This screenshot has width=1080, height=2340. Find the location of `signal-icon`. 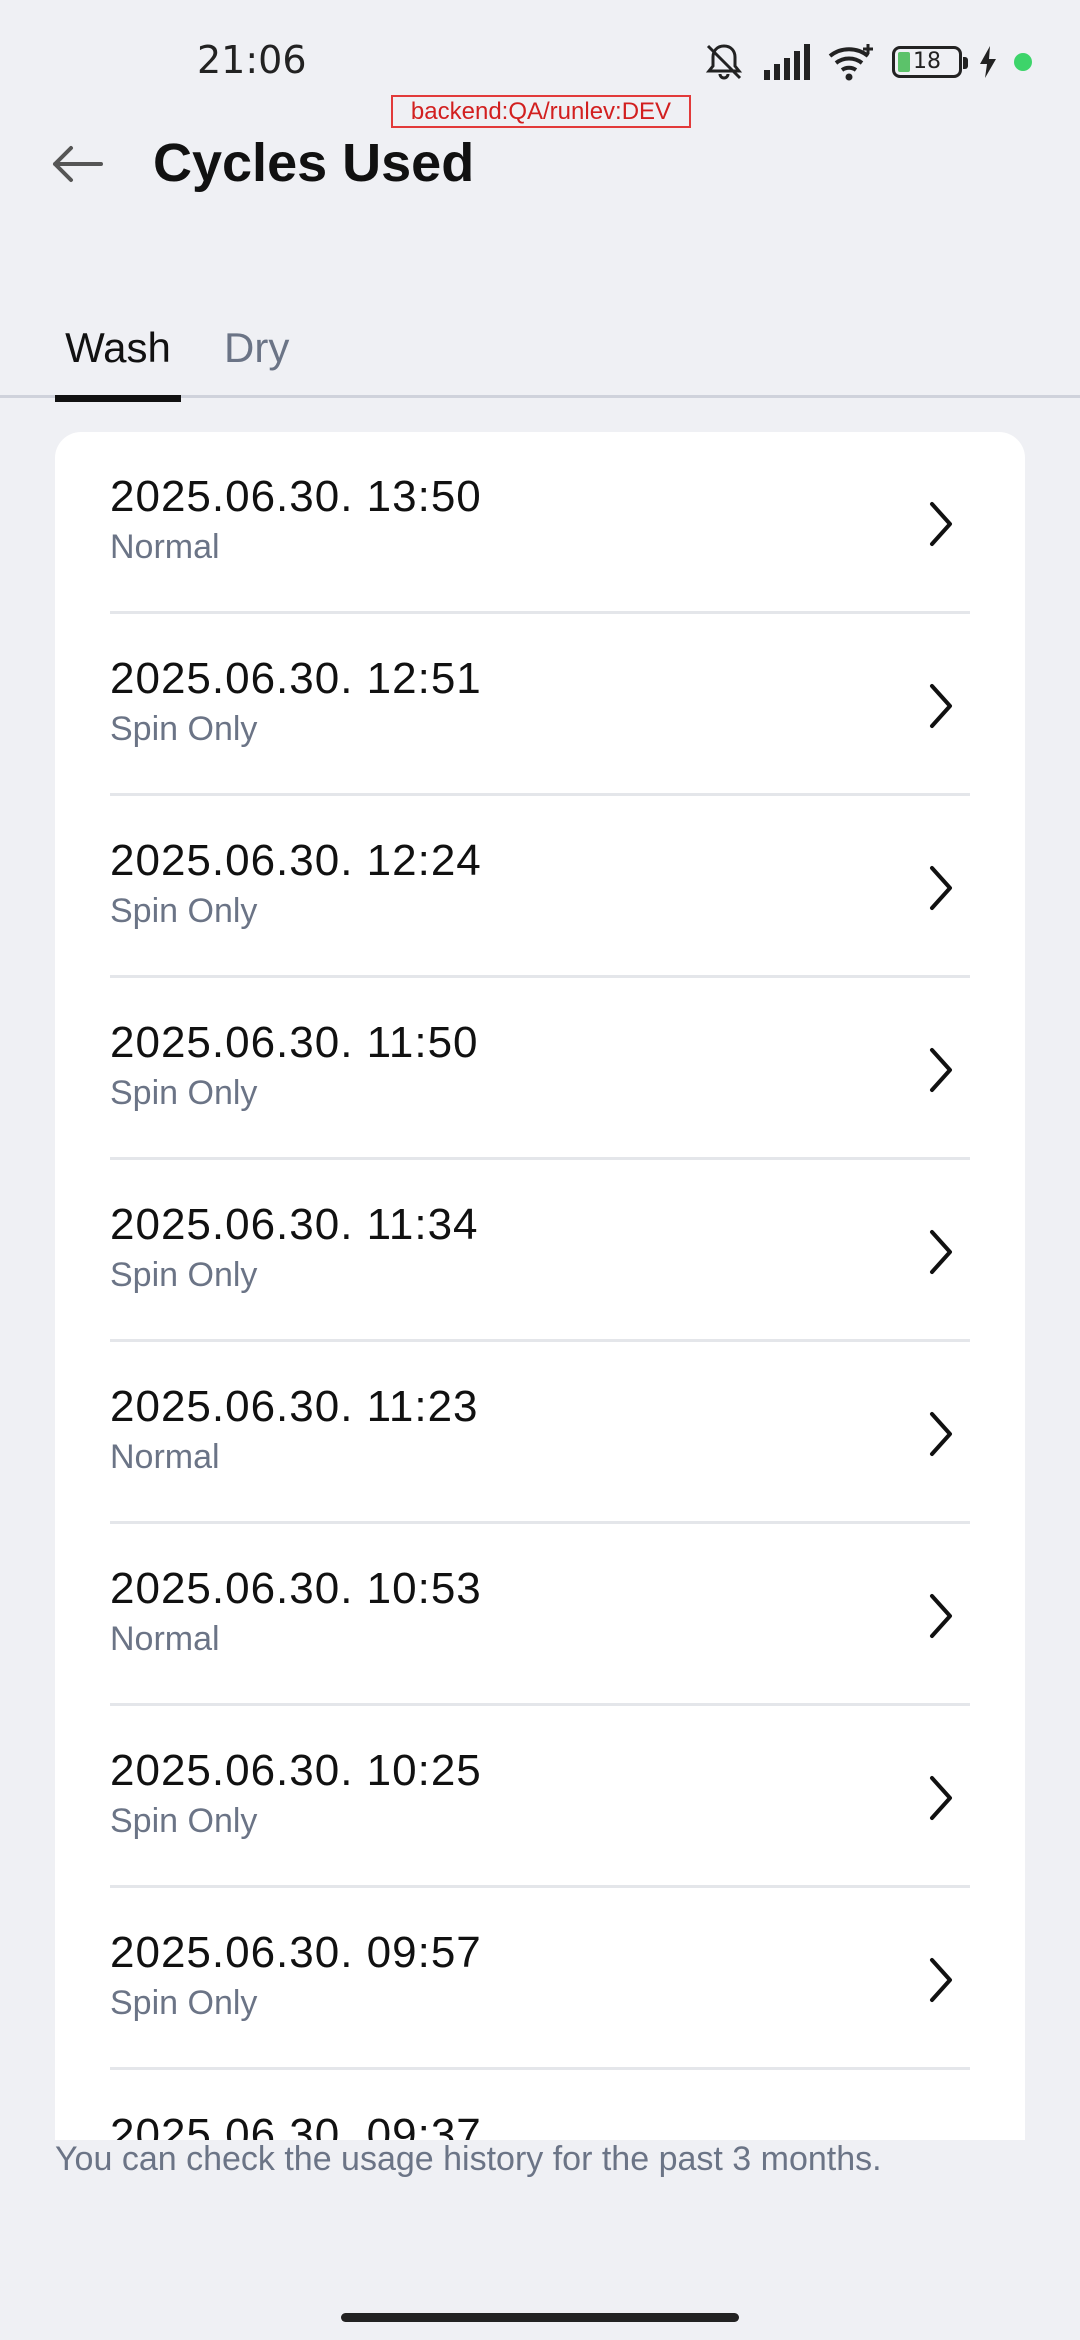

signal-icon is located at coordinates (786, 62).